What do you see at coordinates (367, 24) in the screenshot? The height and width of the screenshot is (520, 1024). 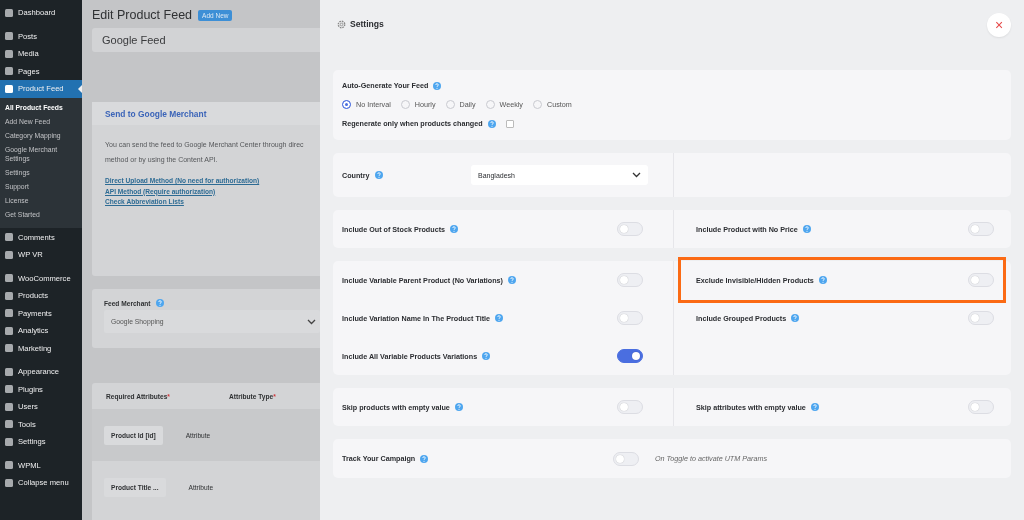 I see `panel-title: Settings` at bounding box center [367, 24].